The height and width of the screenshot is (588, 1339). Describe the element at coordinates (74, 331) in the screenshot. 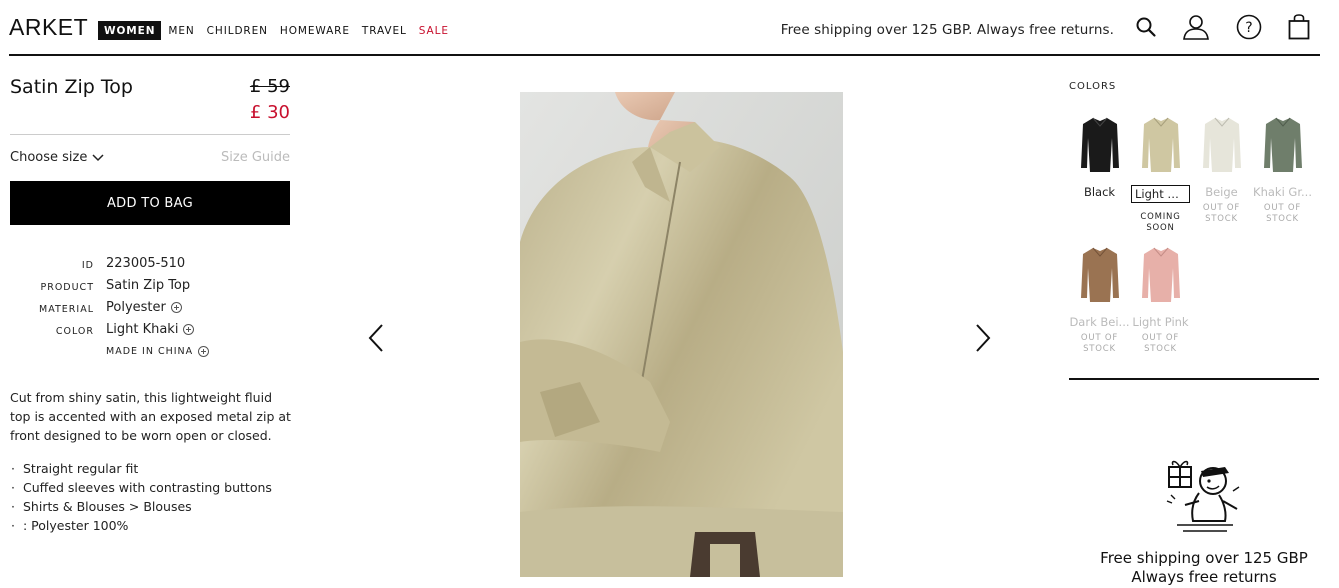

I see `spec-label: COLOR` at that location.